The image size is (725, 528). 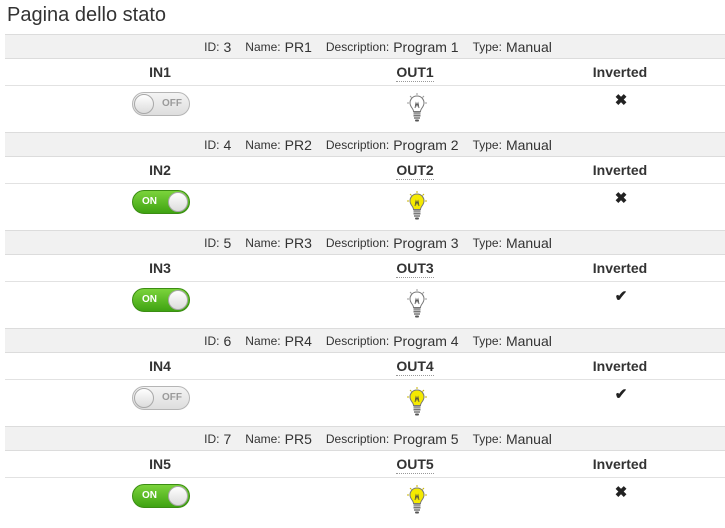 What do you see at coordinates (227, 144) in the screenshot?
I see `program-id: 4` at bounding box center [227, 144].